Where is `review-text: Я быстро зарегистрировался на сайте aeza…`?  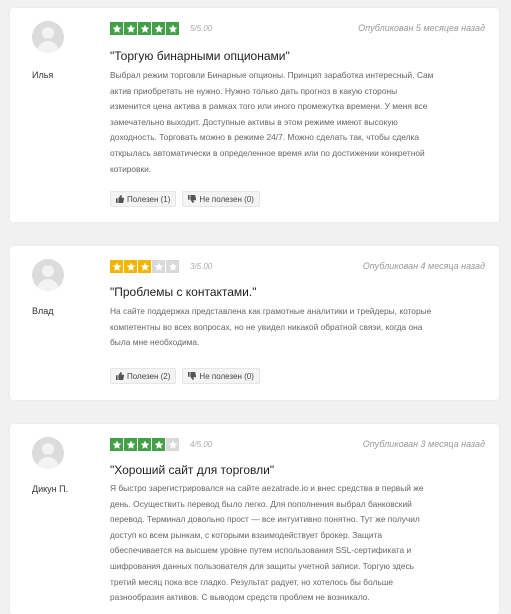
review-text: Я быстро зарегистрировался на сайте aeza… is located at coordinates (267, 543).